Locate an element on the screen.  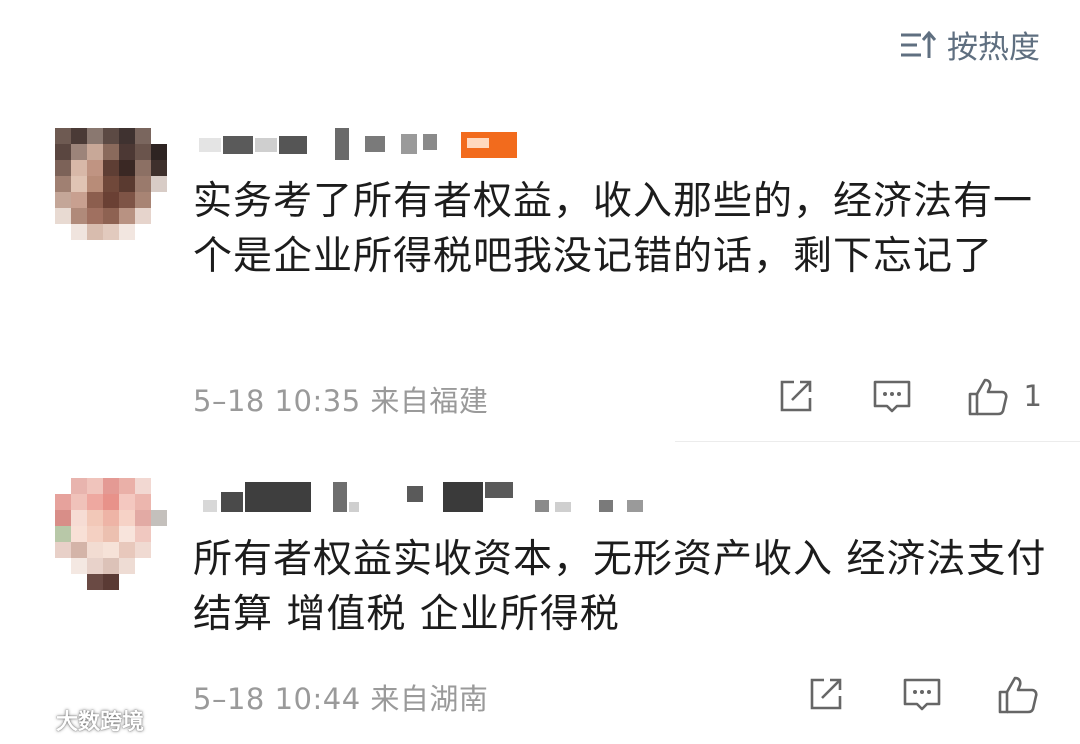
sort-lines-icon is located at coordinates (919, 44).